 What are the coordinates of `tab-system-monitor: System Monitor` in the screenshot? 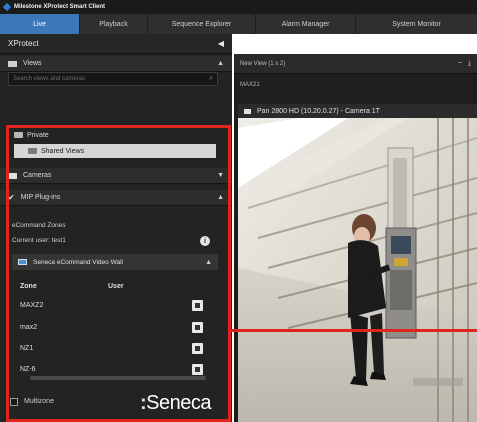 It's located at (416, 24).